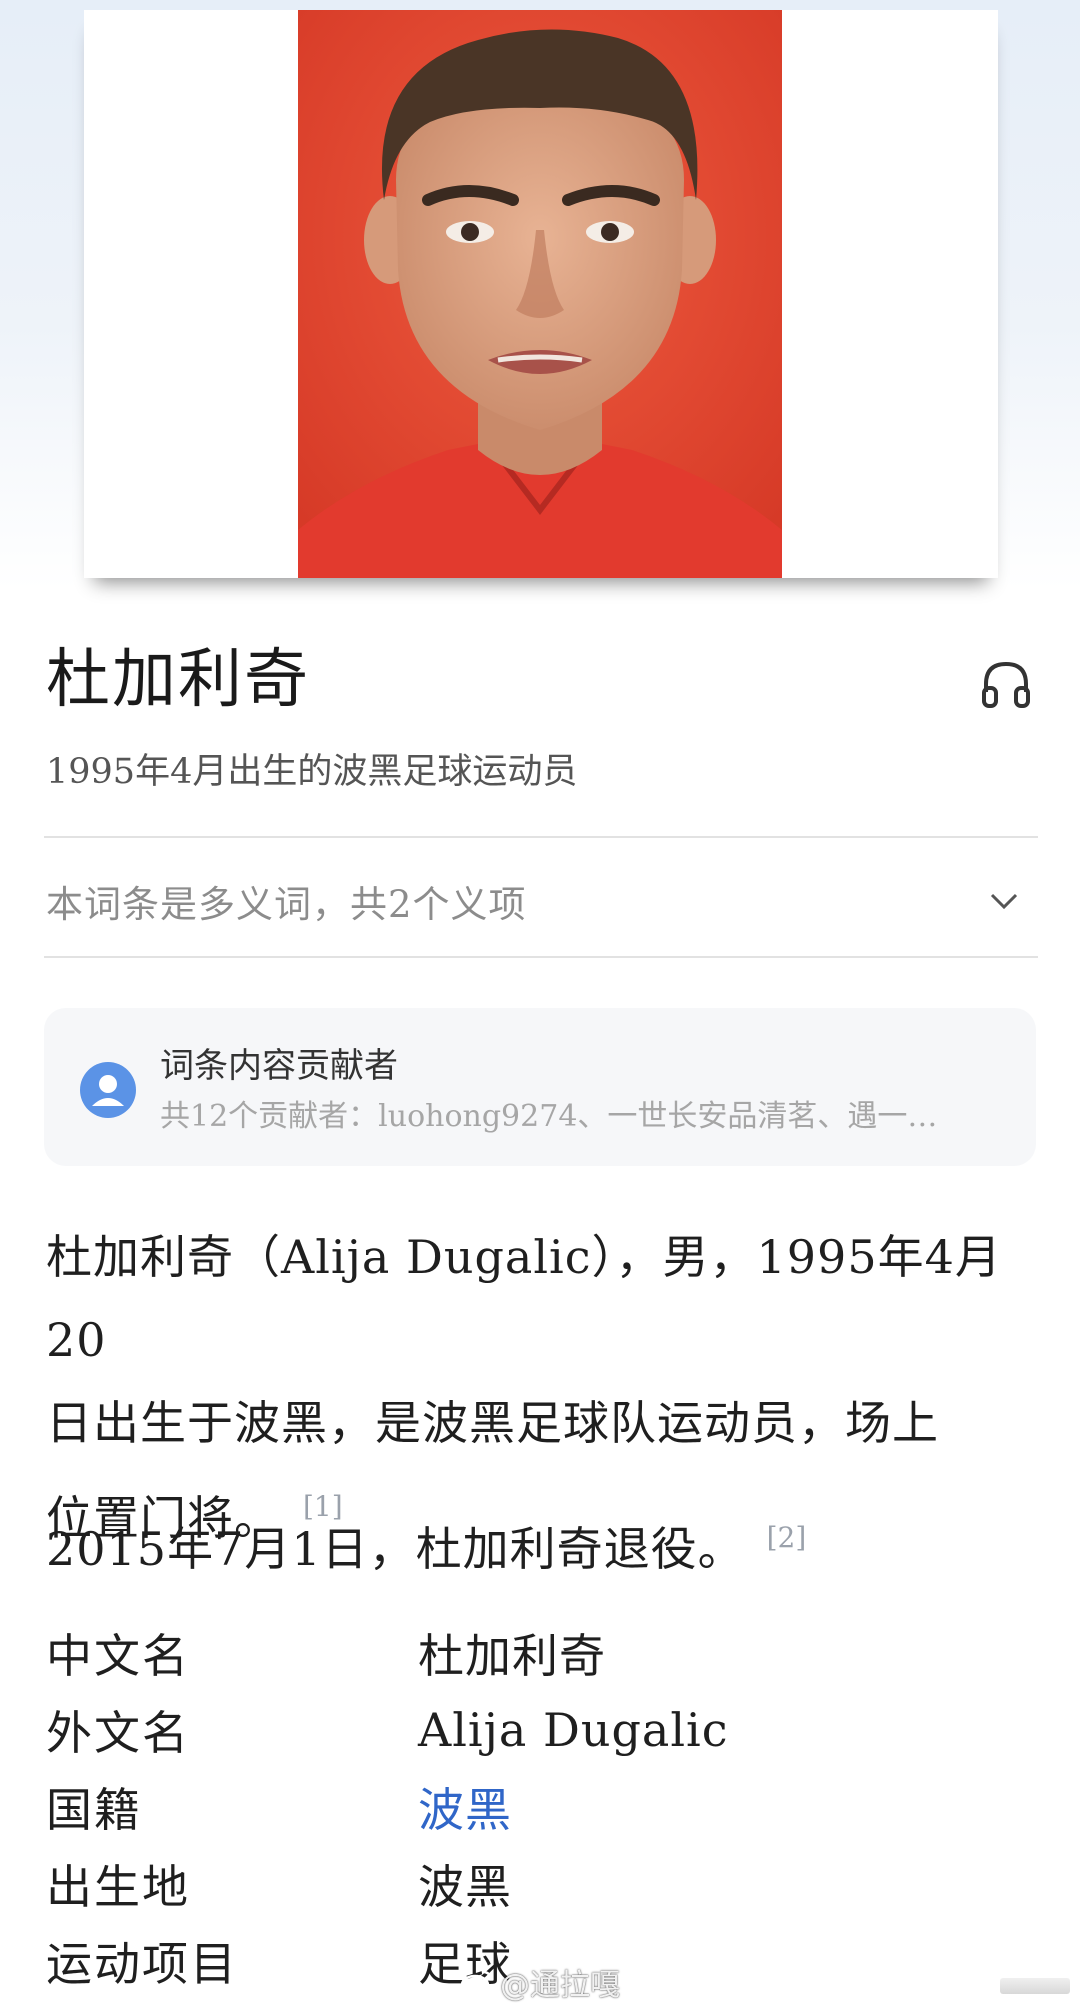  I want to click on watermark-text: @通拉嘎, so click(560, 1985).